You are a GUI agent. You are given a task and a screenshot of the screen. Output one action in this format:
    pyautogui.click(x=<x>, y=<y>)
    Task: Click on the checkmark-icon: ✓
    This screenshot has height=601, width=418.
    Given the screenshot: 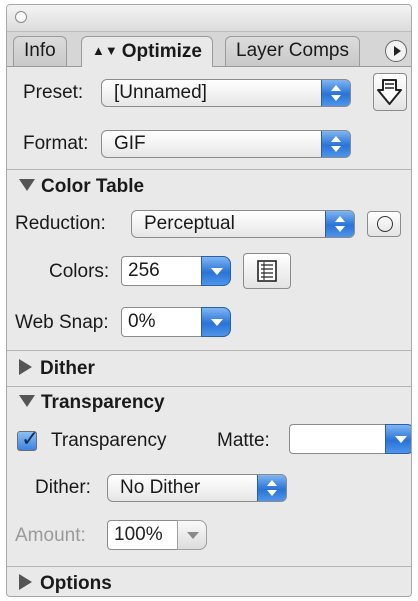 What is the action you would take?
    pyautogui.click(x=30, y=438)
    